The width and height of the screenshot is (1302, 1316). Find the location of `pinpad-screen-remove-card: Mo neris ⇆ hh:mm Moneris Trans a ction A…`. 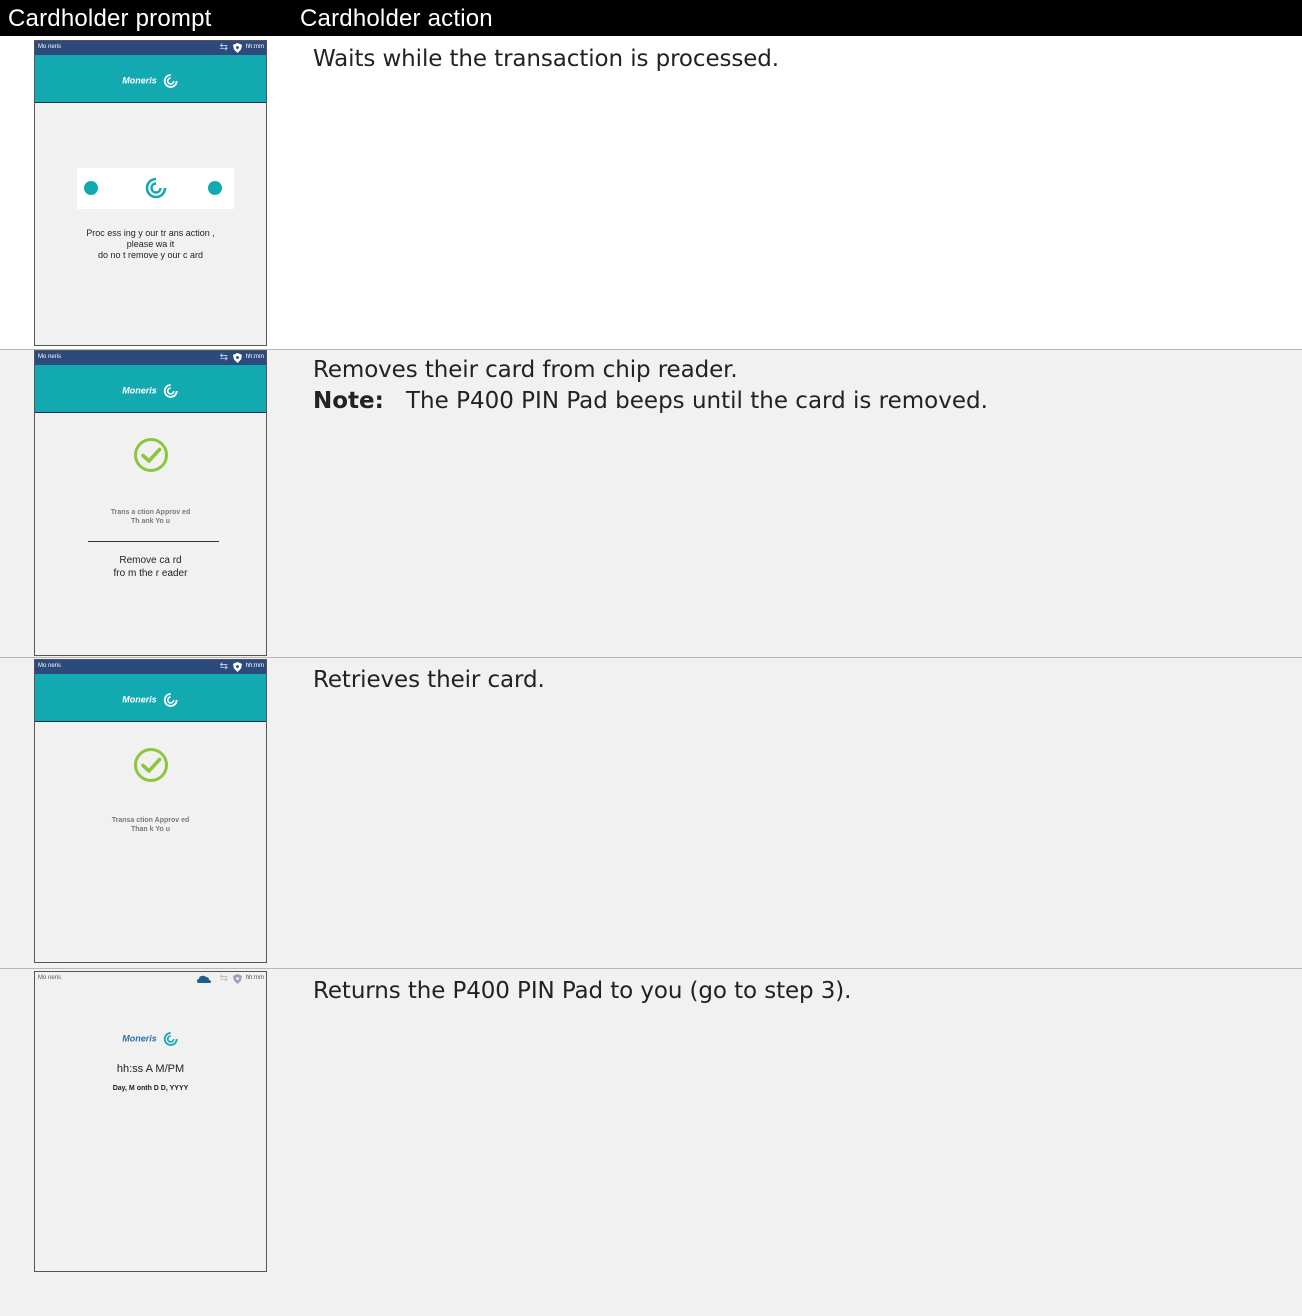

pinpad-screen-remove-card: Mo neris ⇆ hh:mm Moneris Trans a ction A… is located at coordinates (150, 503).